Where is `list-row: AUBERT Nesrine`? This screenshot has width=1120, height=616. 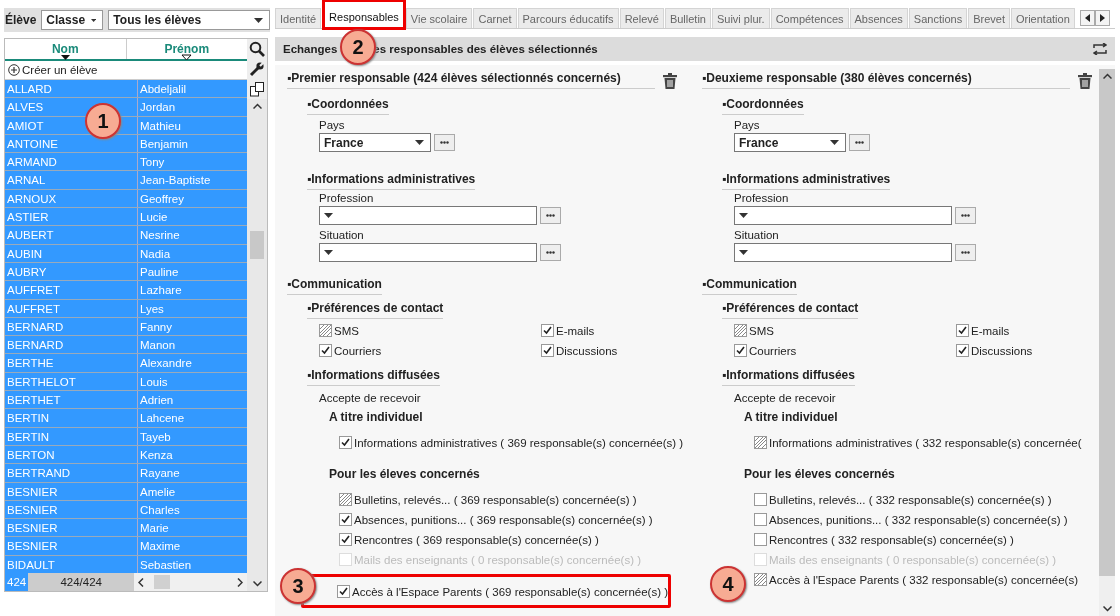 list-row: AUBERT Nesrine is located at coordinates (126, 235).